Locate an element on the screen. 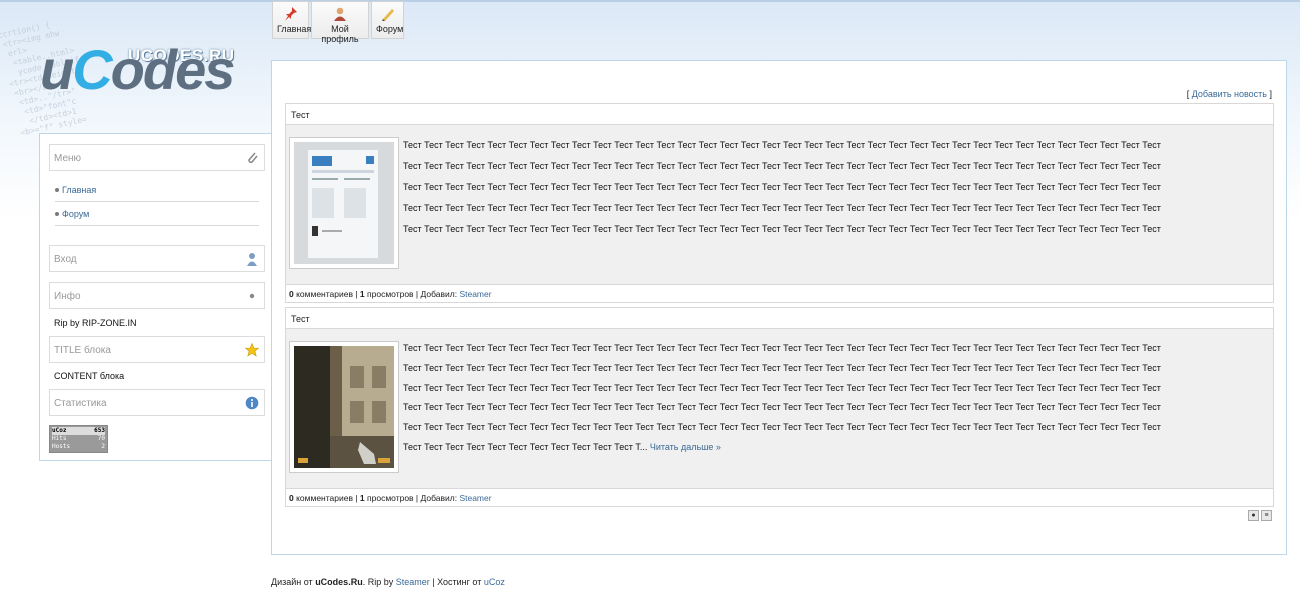 This screenshot has width=1300, height=600. site-screenshot-image is located at coordinates (344, 203).